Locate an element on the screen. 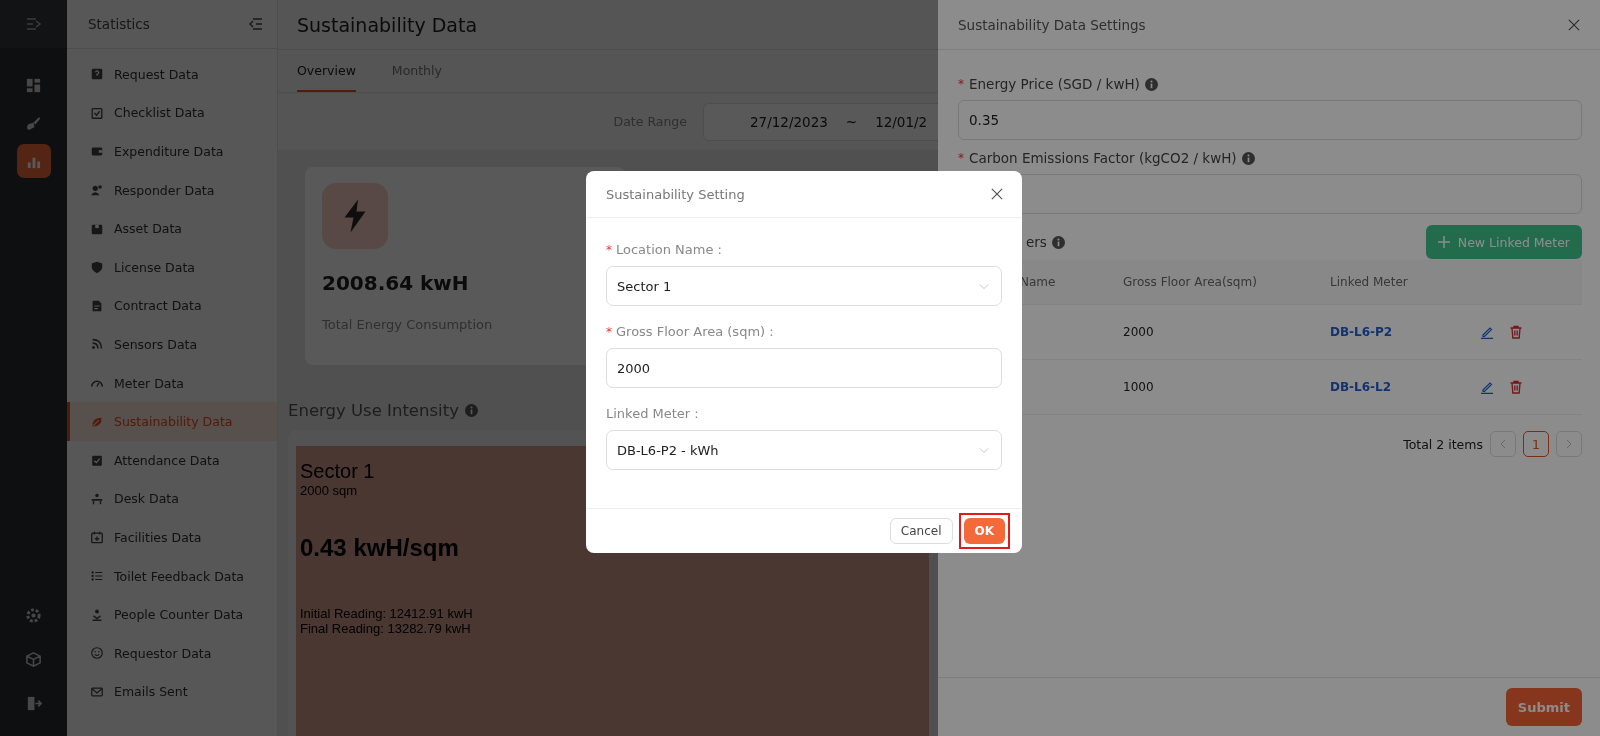 The width and height of the screenshot is (1600, 736). table-cell-text: 2000 is located at coordinates (1139, 332).